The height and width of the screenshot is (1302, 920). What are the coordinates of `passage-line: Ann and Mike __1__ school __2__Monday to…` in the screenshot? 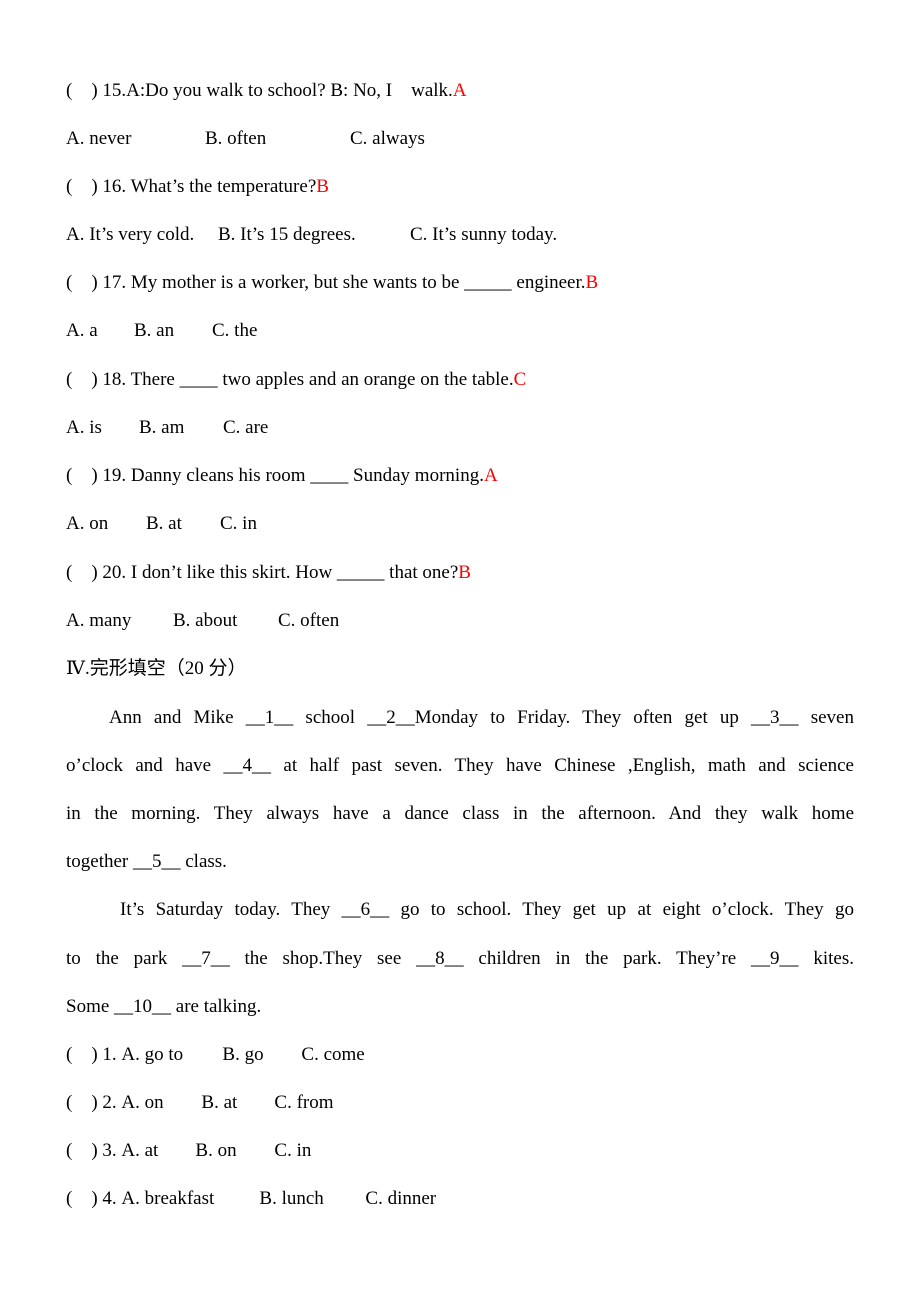 It's located at (481, 717).